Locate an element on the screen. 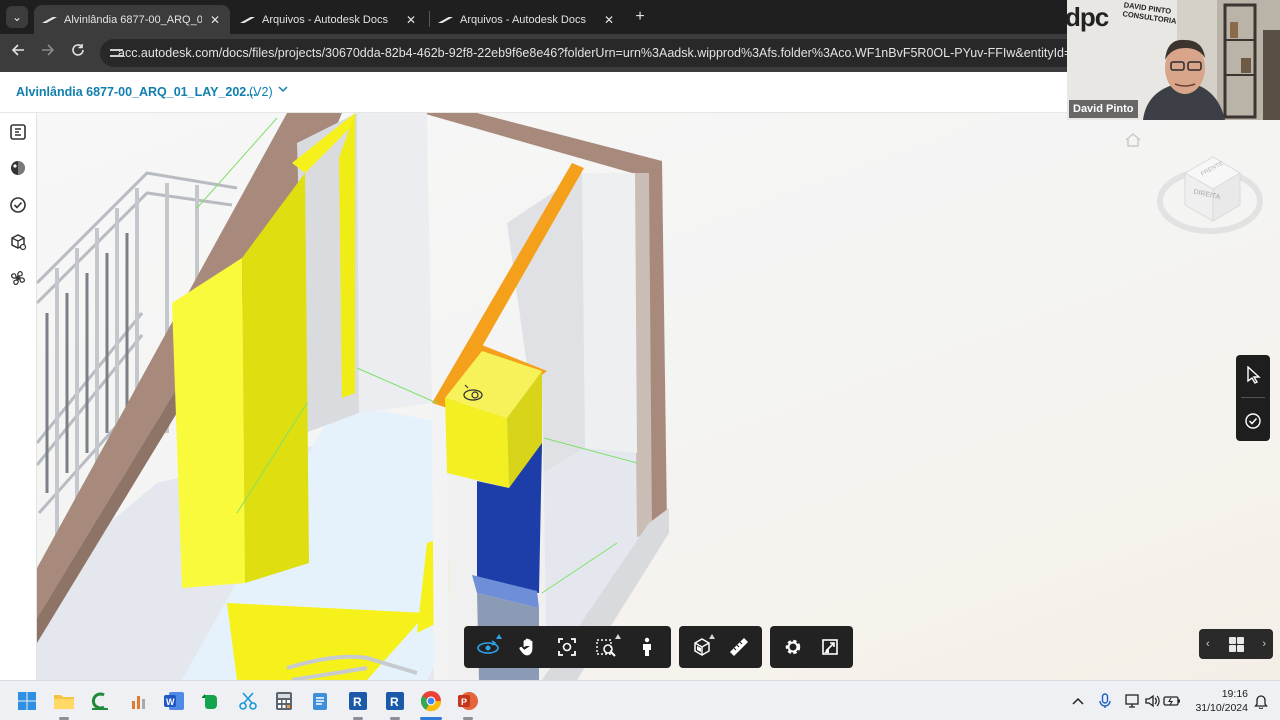  first-person-icon is located at coordinates (647, 646).